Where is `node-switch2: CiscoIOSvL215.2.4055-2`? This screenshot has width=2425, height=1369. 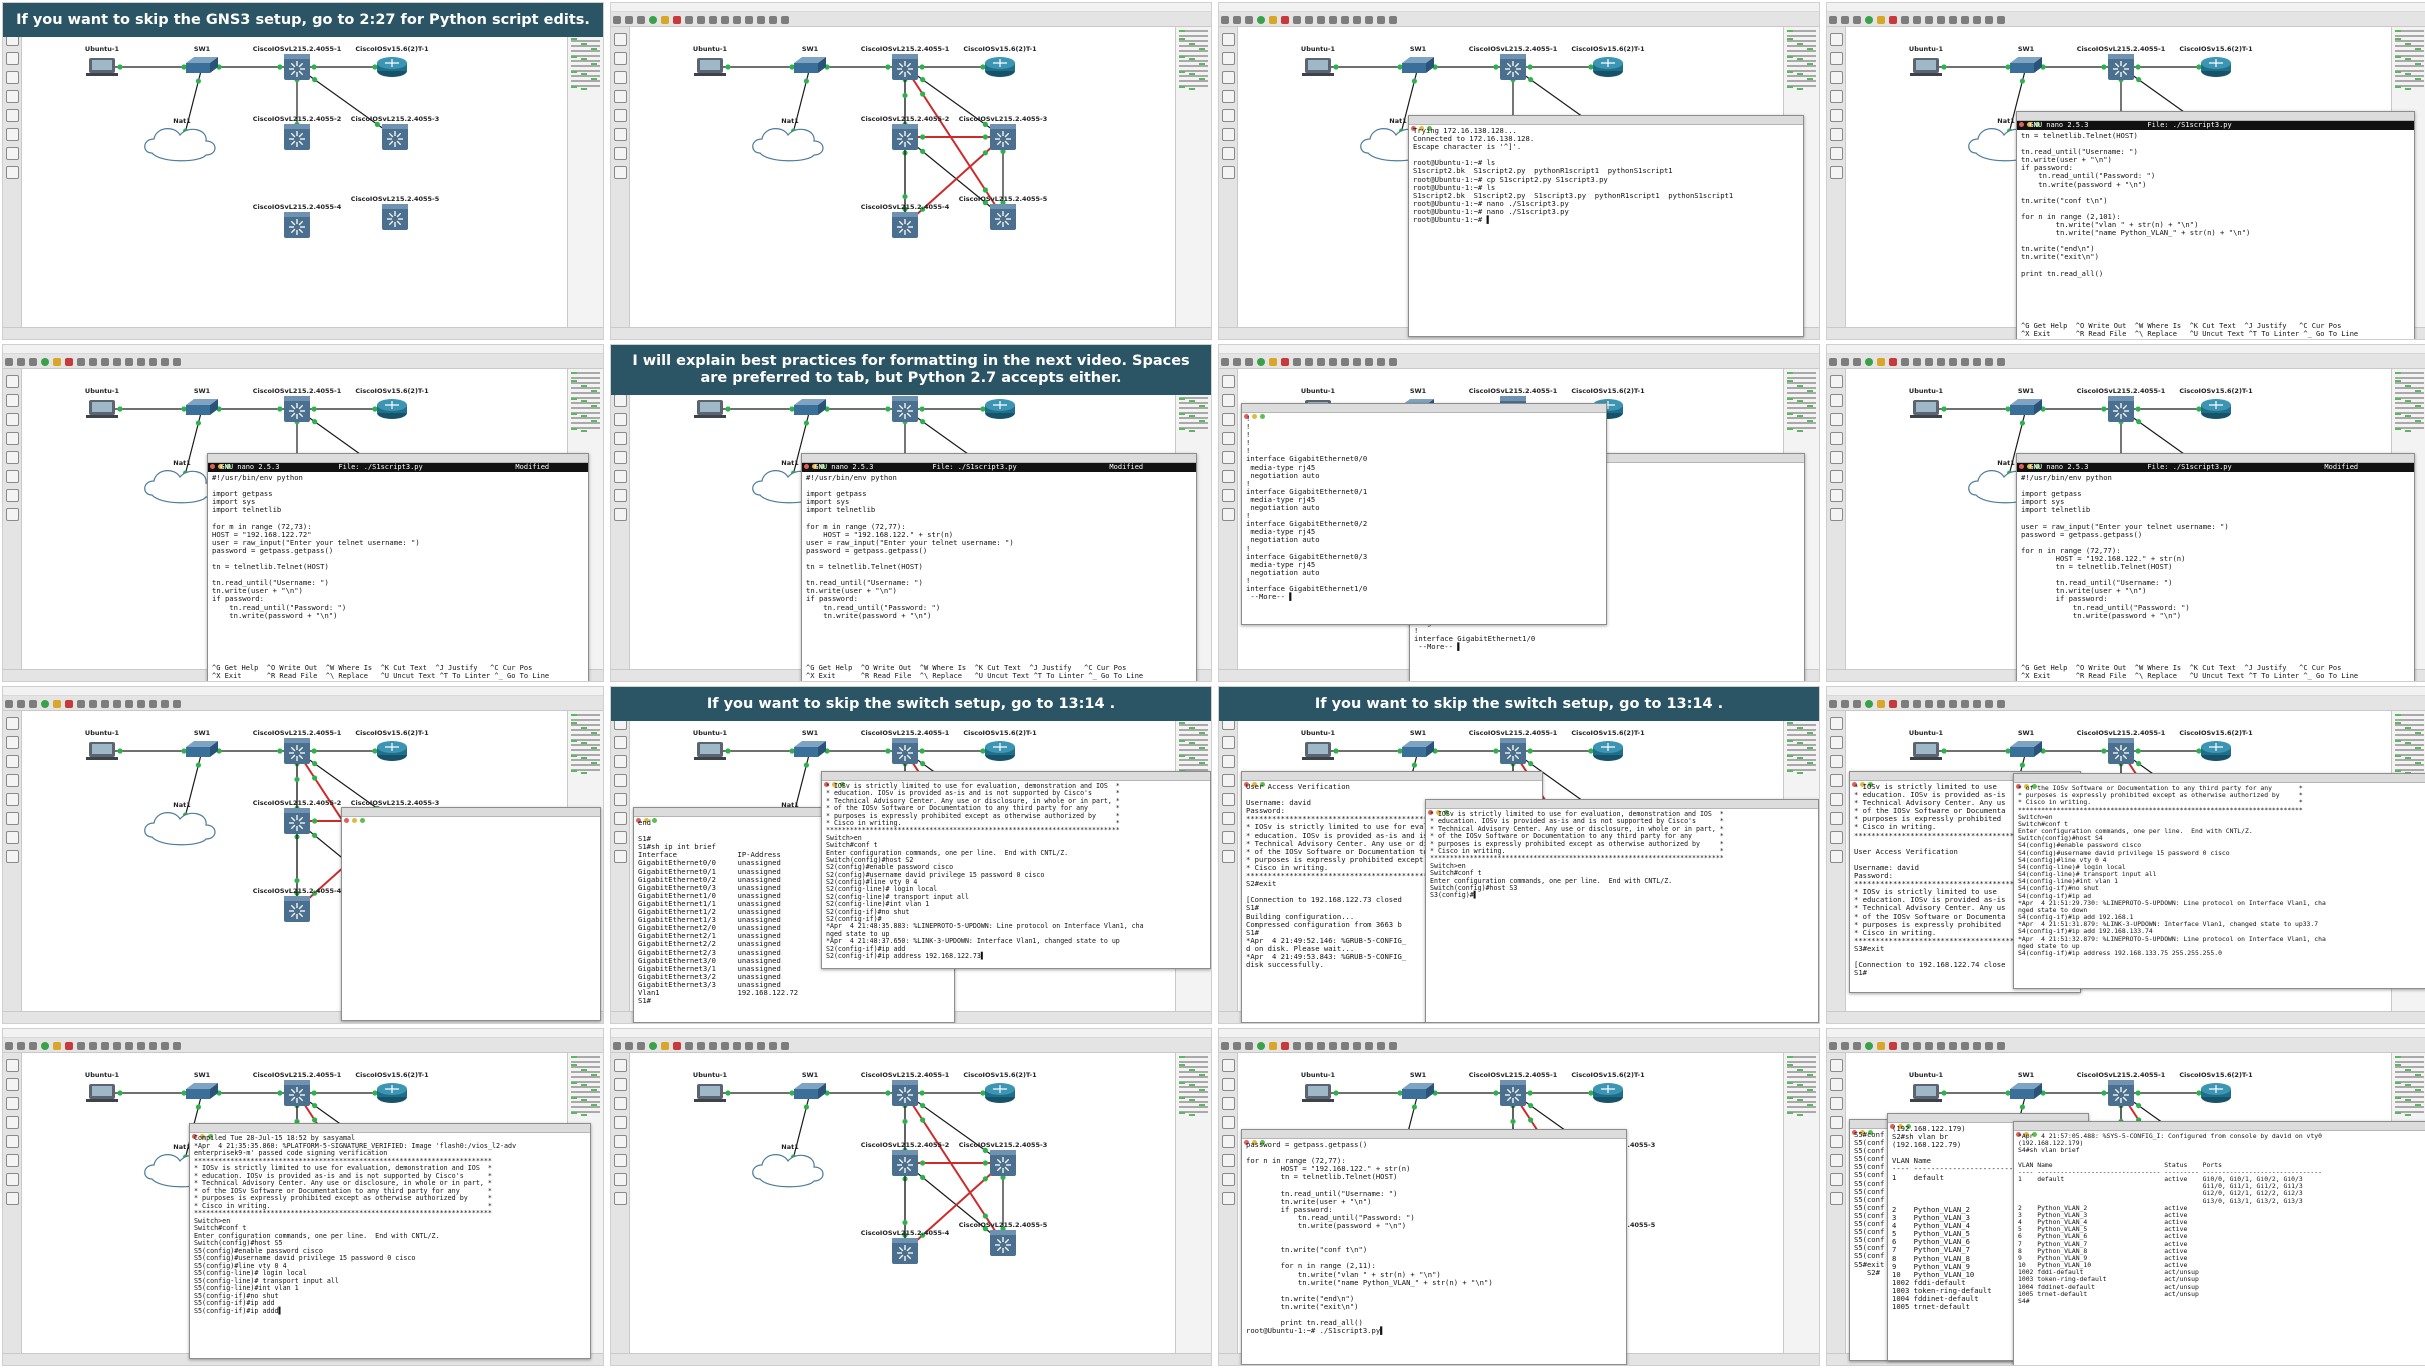 node-switch2: CiscoIOSvL215.2.4055-2 is located at coordinates (905, 1158).